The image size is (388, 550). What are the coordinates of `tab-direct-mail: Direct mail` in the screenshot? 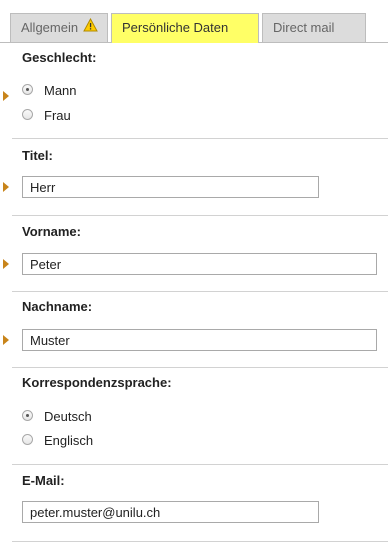 It's located at (314, 27).